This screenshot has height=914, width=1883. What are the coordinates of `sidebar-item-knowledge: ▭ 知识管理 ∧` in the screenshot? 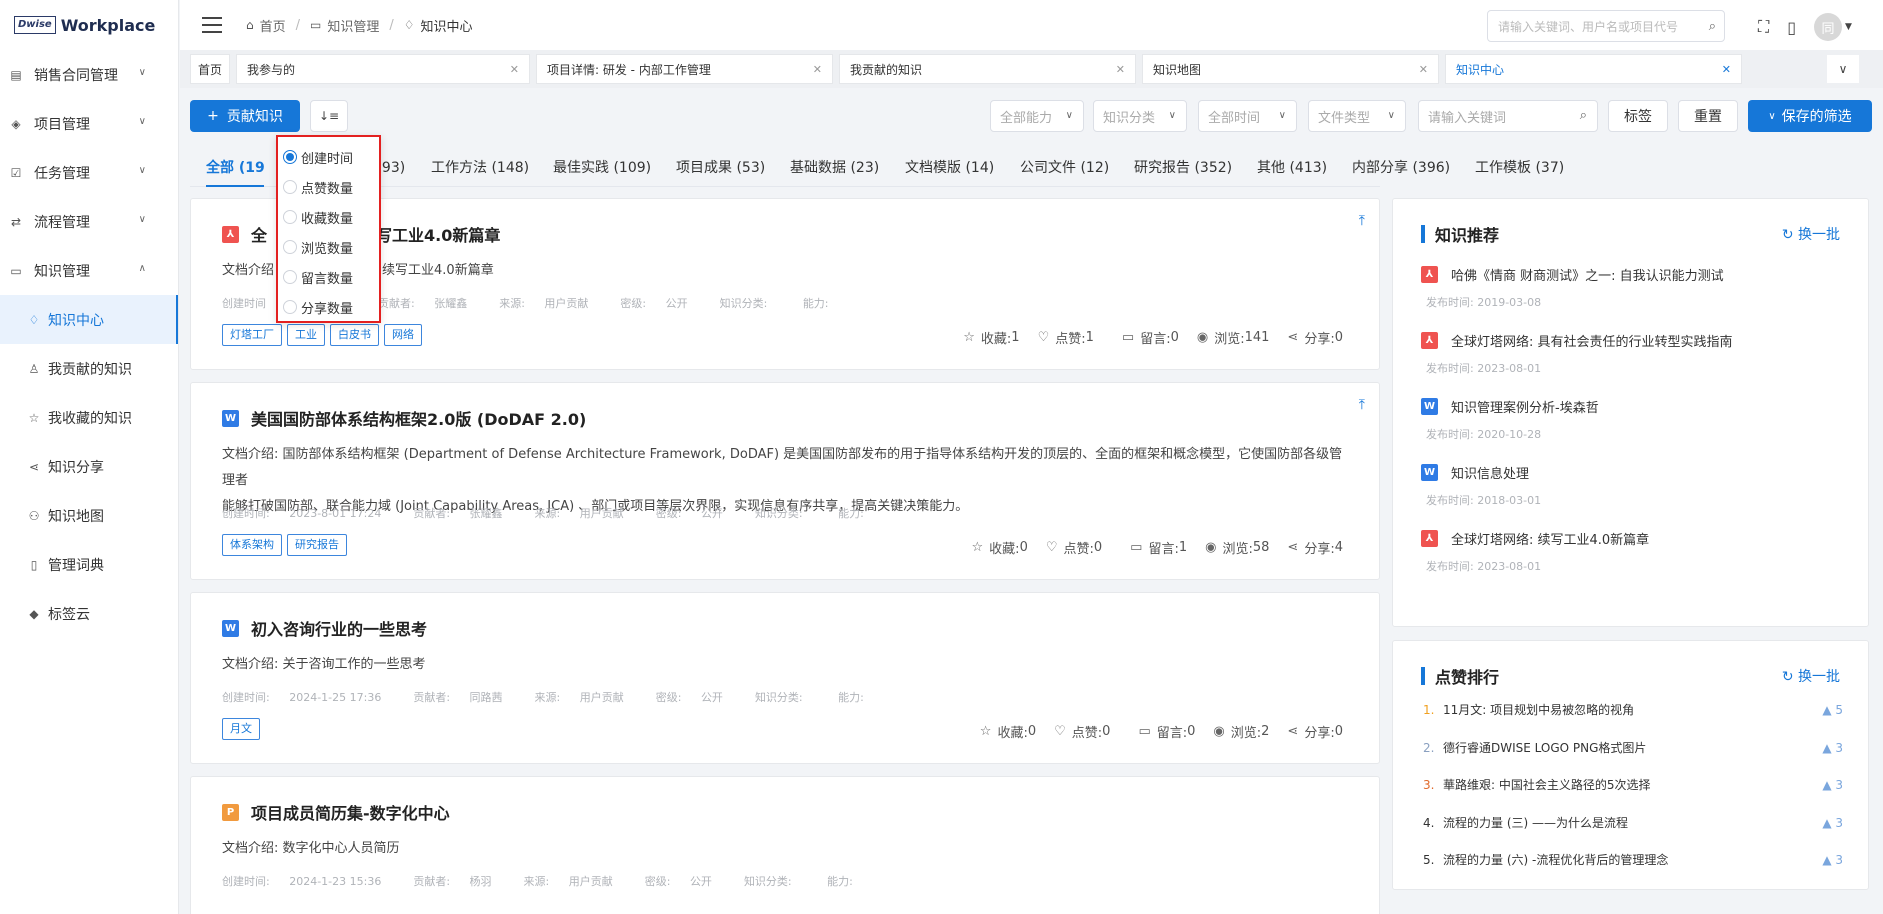 It's located at (89, 270).